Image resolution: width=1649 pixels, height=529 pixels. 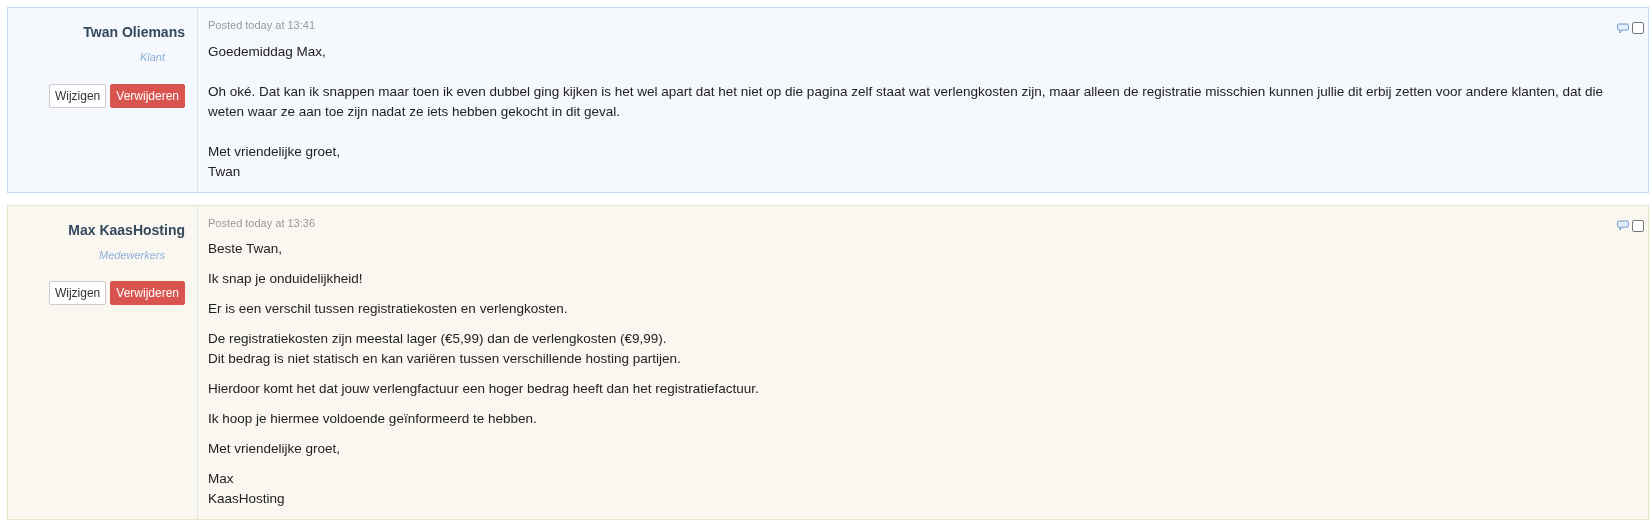 I want to click on message-text: Er is een verschil tussen registratiekosten en verlengkosten., so click(x=388, y=309).